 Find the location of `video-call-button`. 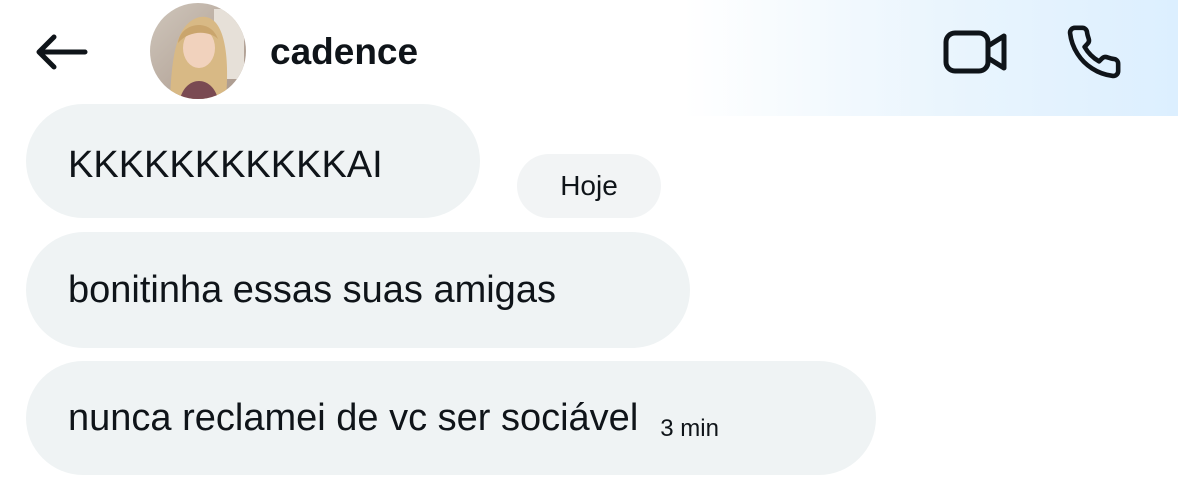

video-call-button is located at coordinates (975, 52).